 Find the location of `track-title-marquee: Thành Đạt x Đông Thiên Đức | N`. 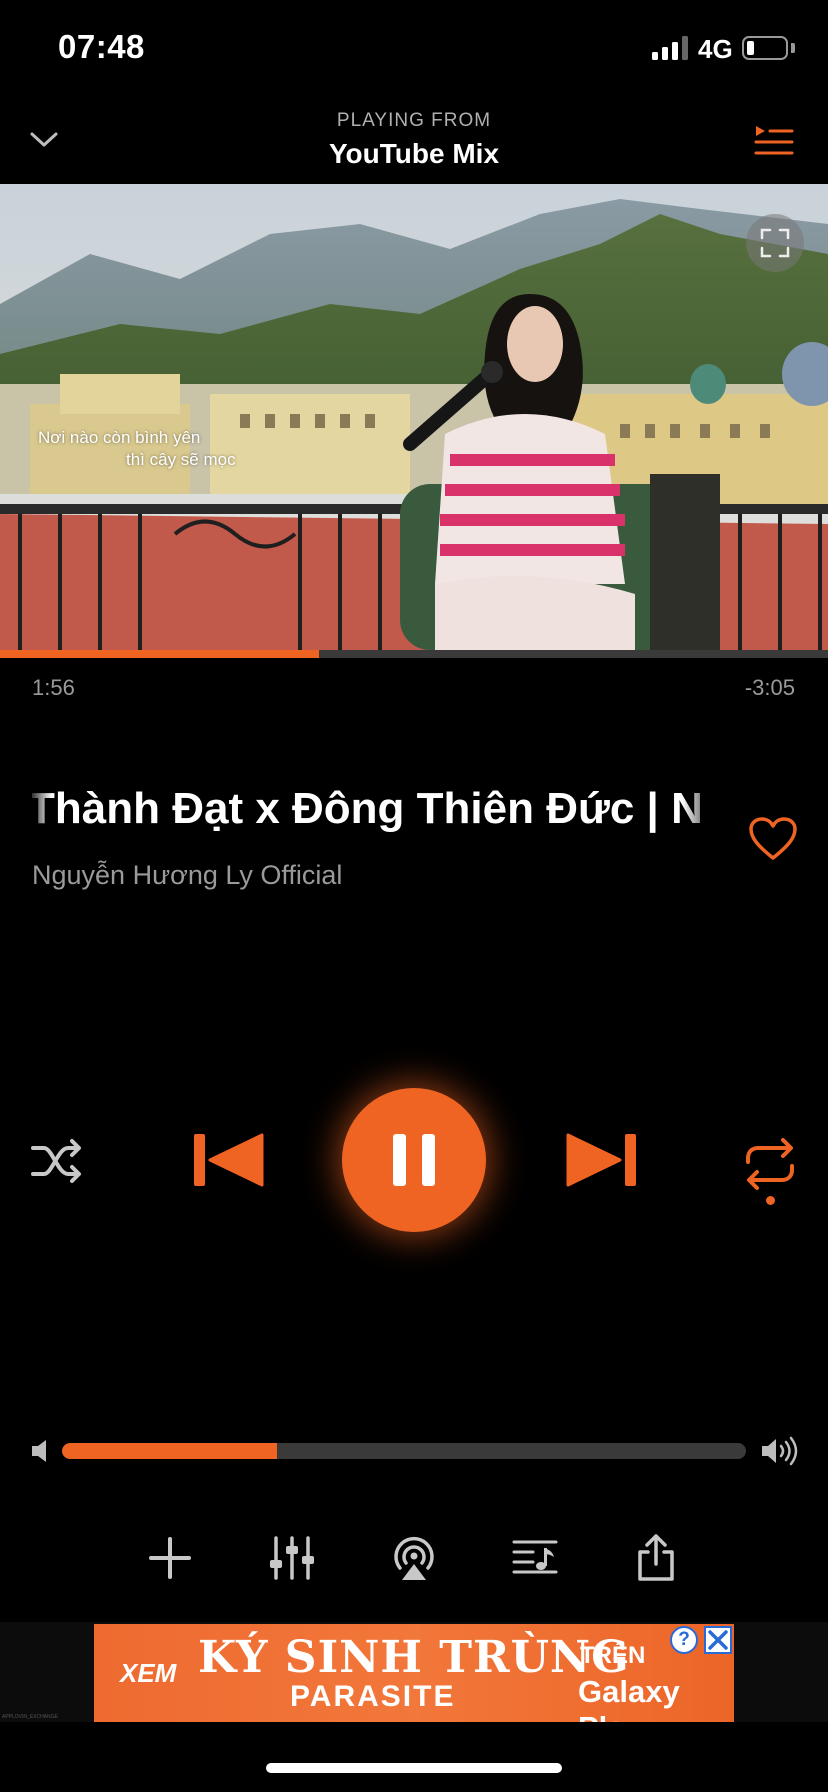

track-title-marquee: Thành Đạt x Đông Thiên Đức | N is located at coordinates (377, 814).